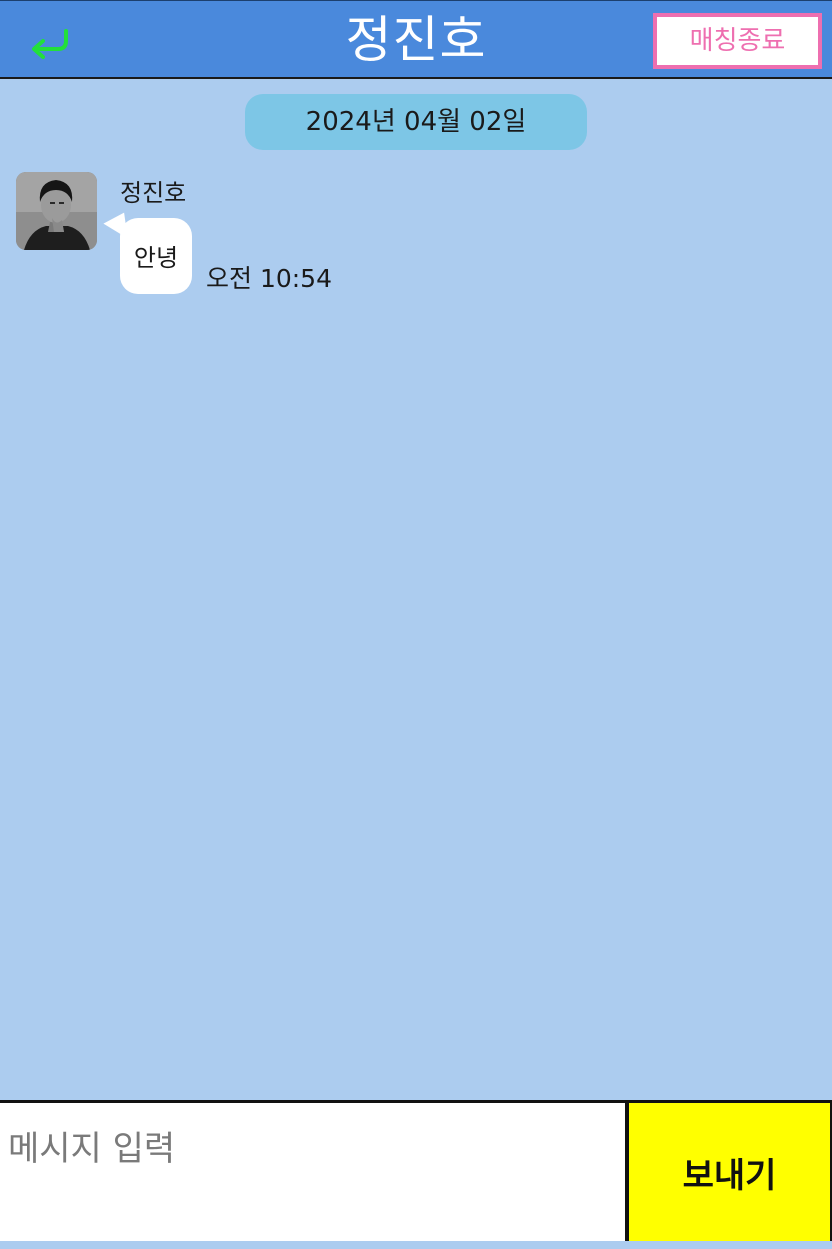  I want to click on date-divider: 2024년 04월 02일, so click(416, 122).